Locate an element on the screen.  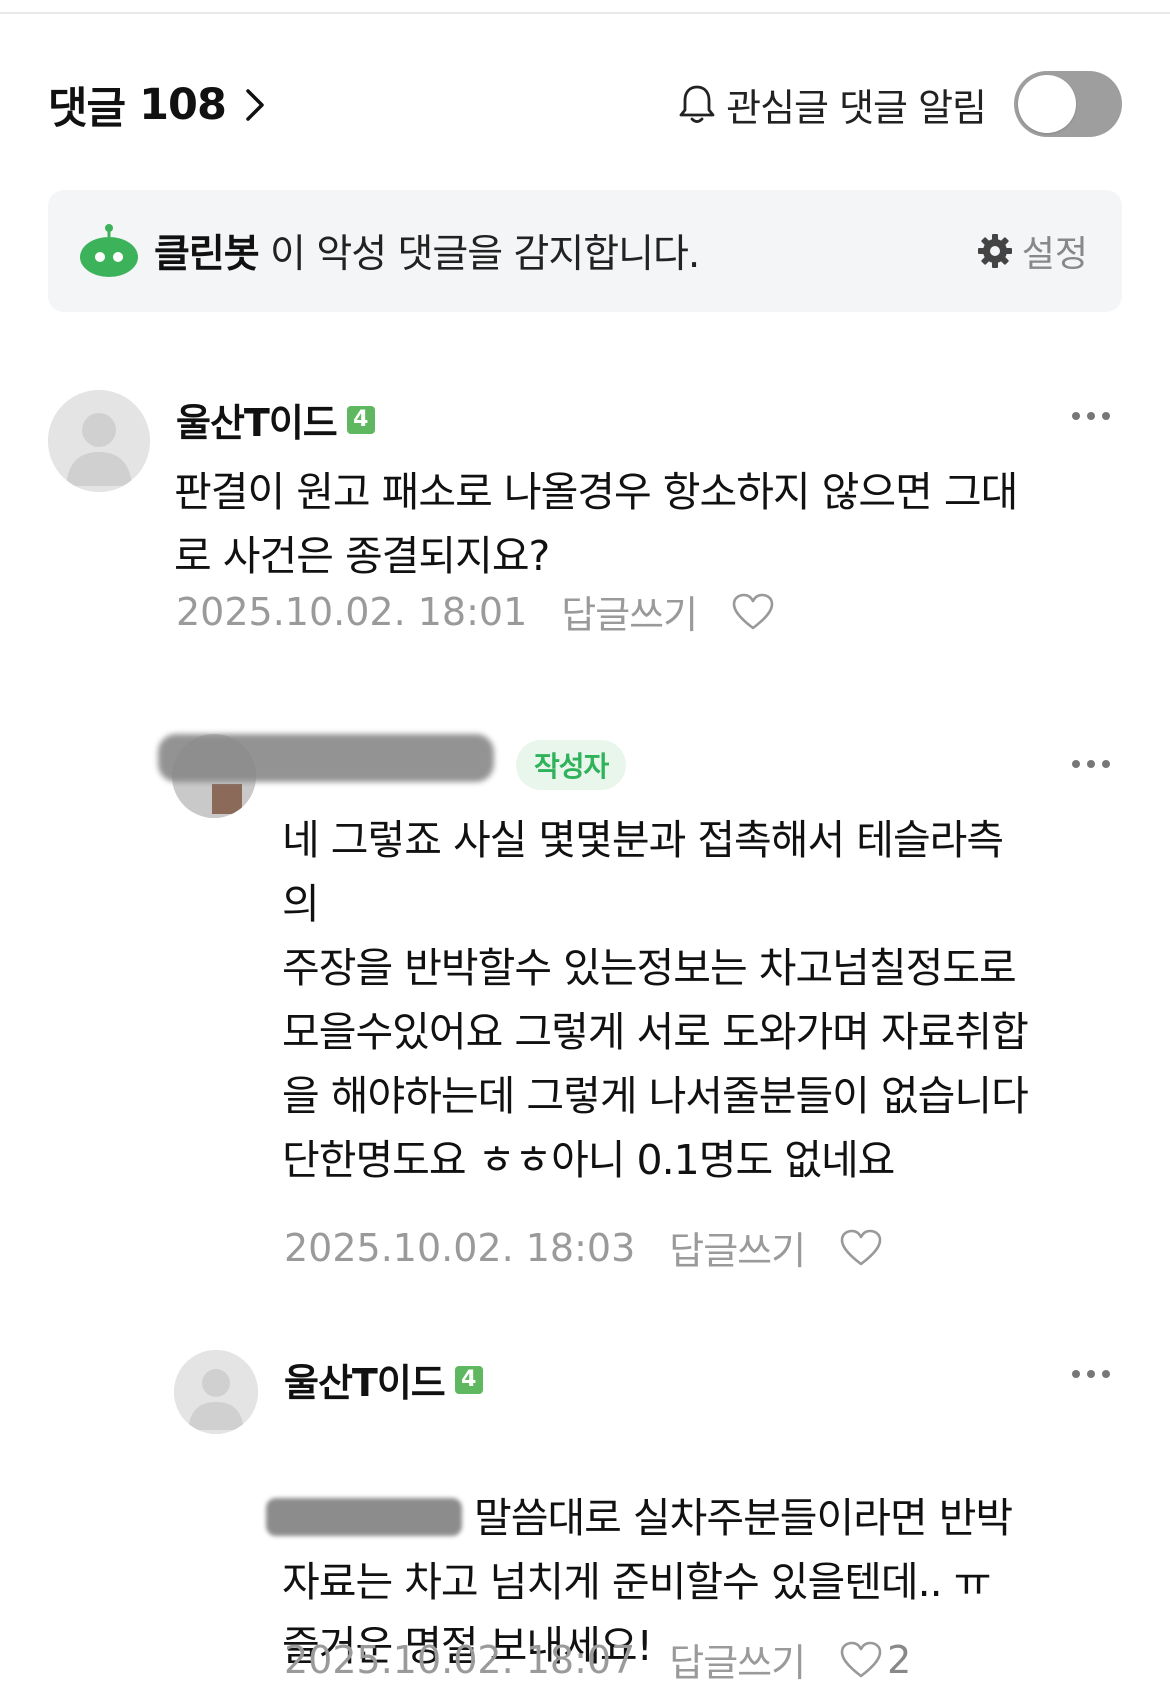
settings-label: 설정 is located at coordinates (1054, 254).